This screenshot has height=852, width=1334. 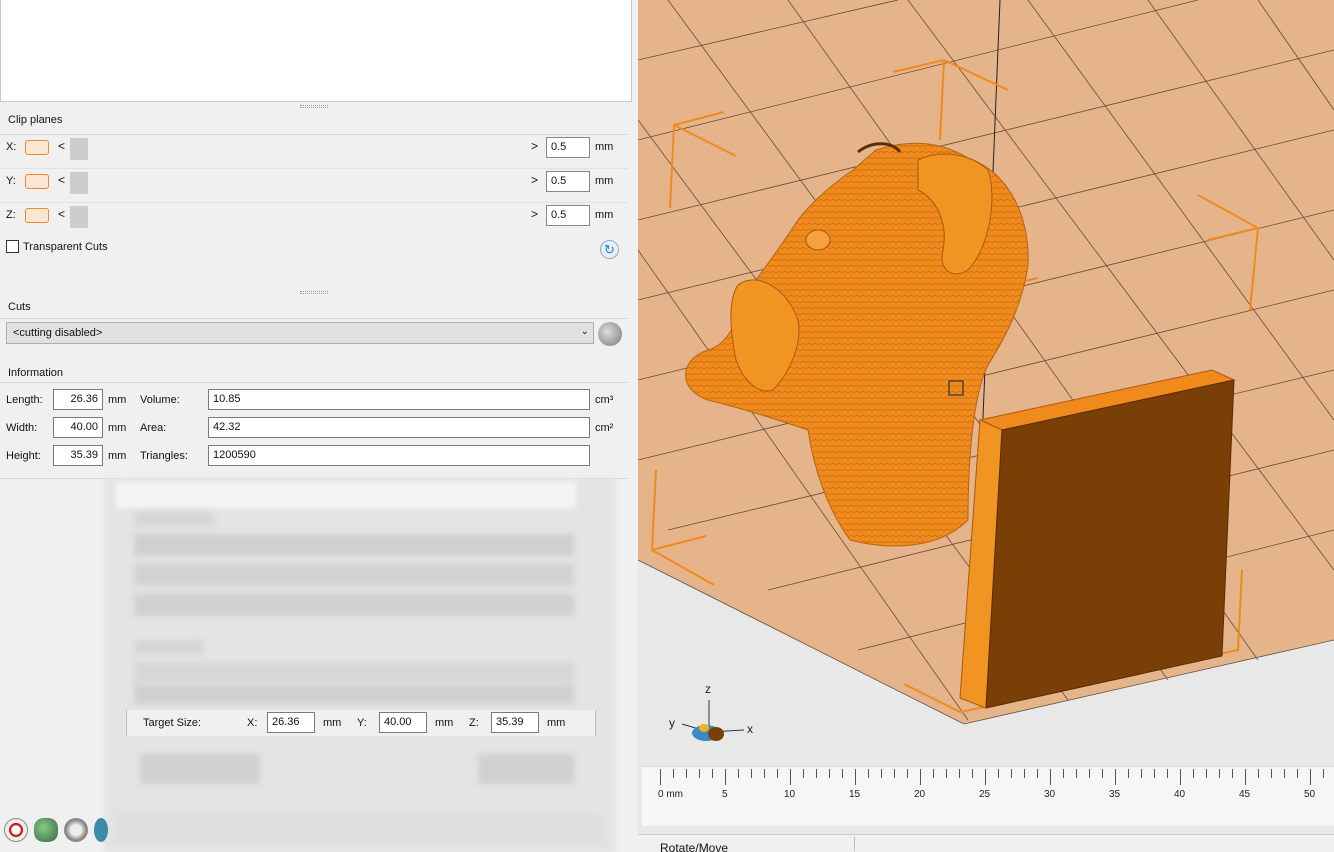 What do you see at coordinates (818, 240) in the screenshot?
I see `dog-eye` at bounding box center [818, 240].